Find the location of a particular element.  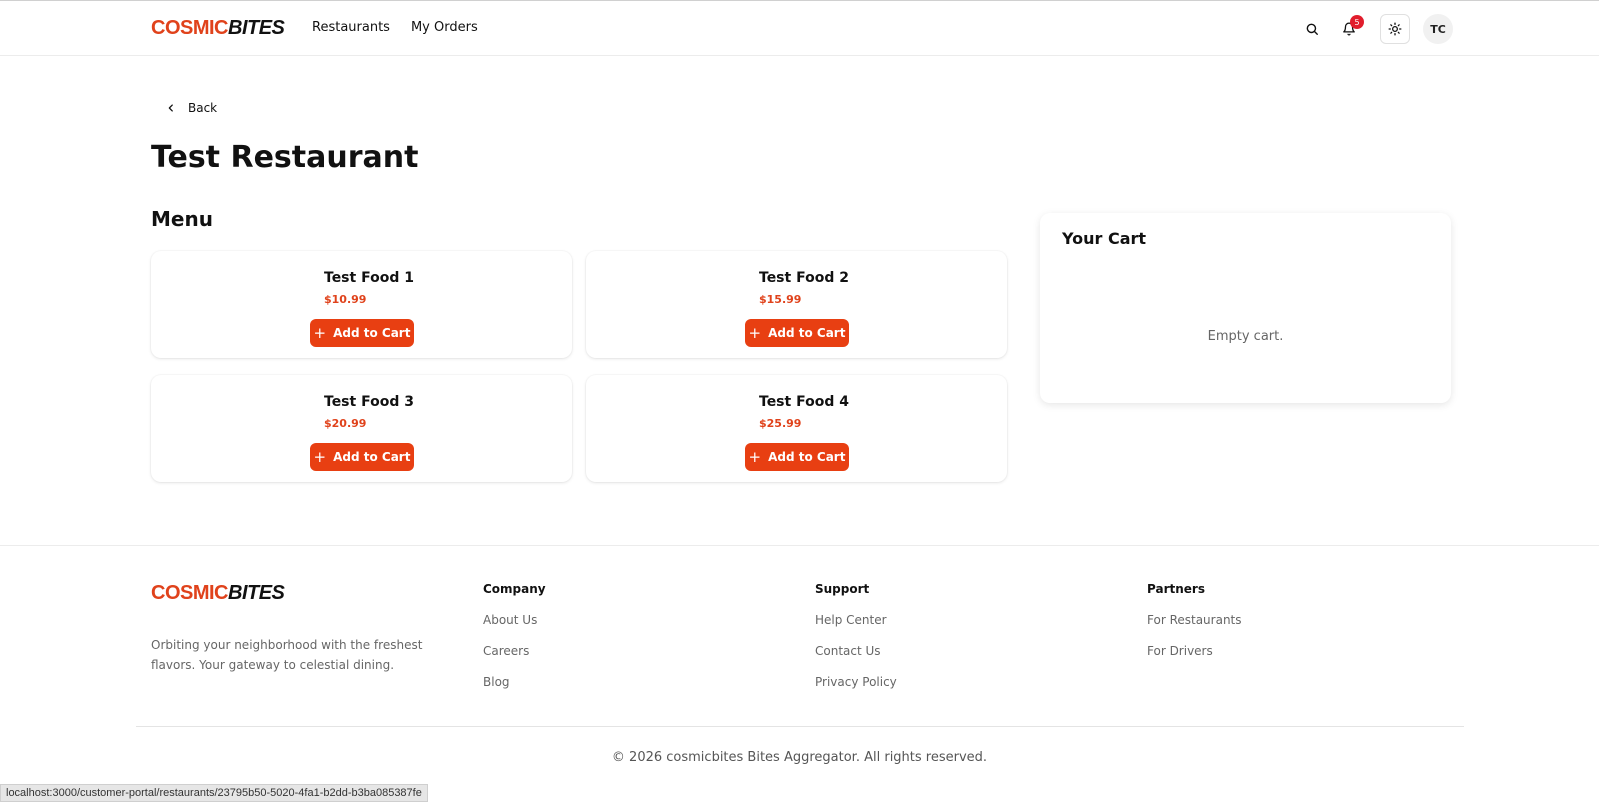

footer-logo-part2: BITES is located at coordinates (256, 593).